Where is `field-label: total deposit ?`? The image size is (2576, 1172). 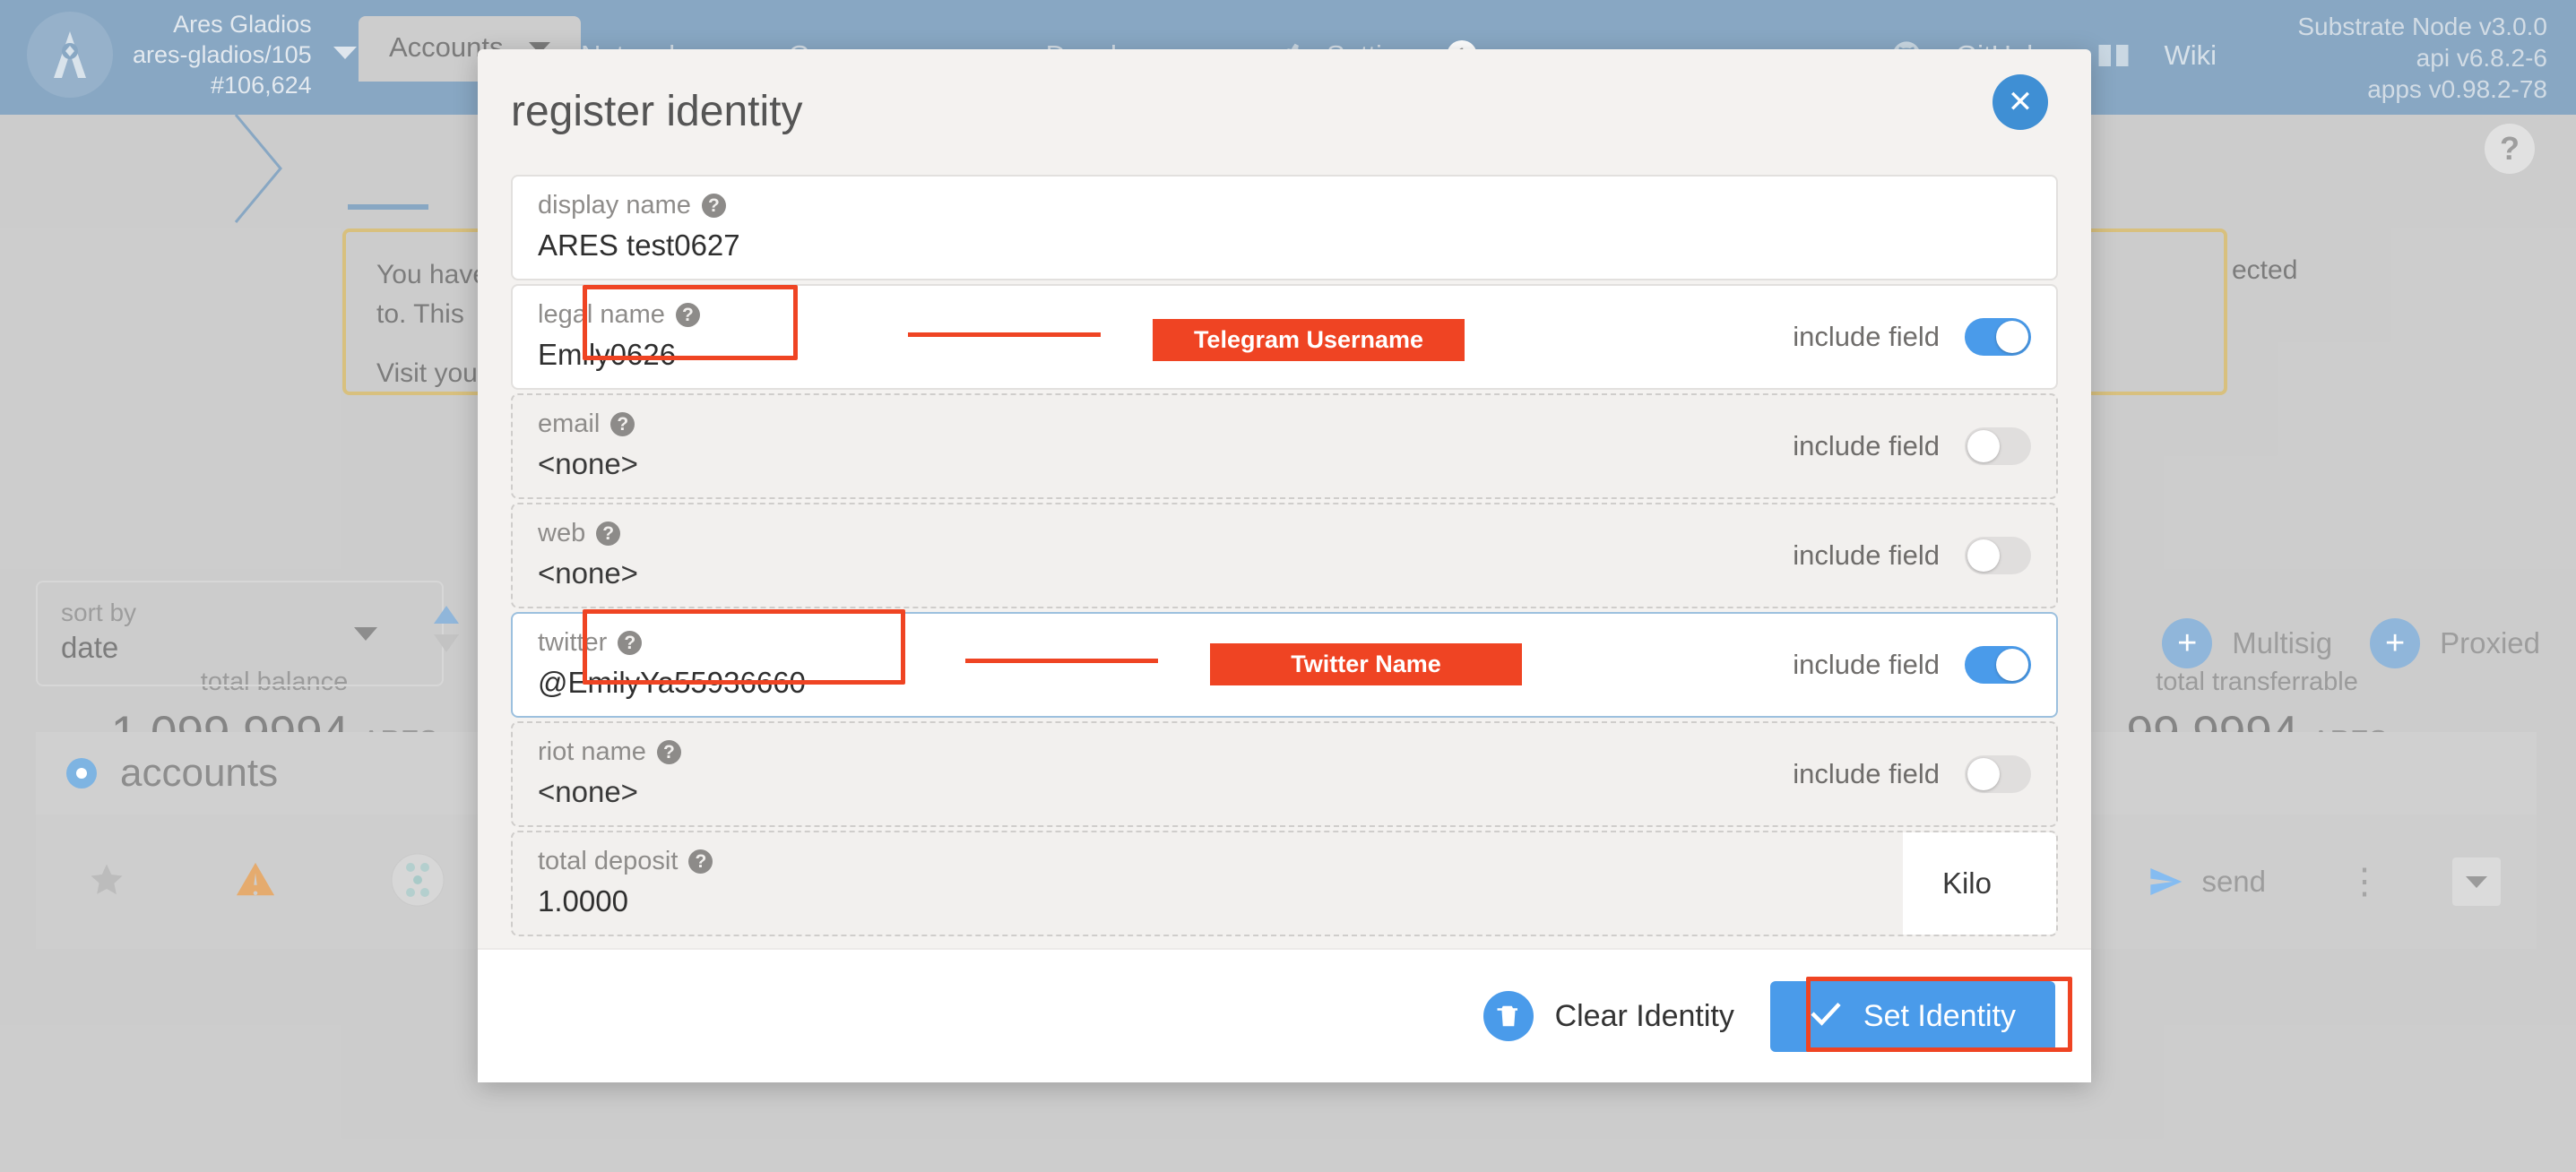
field-label: total deposit ? is located at coordinates (637, 861).